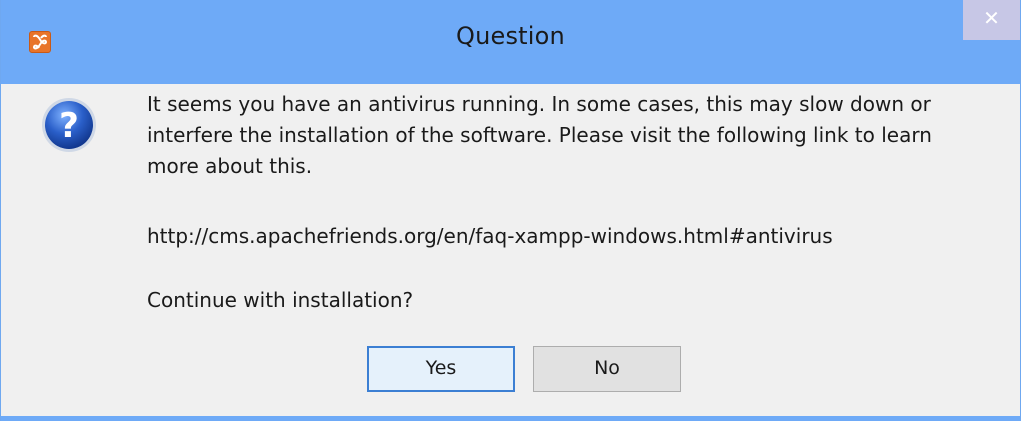  Describe the element at coordinates (510, 418) in the screenshot. I see `window-bottom-border` at that location.